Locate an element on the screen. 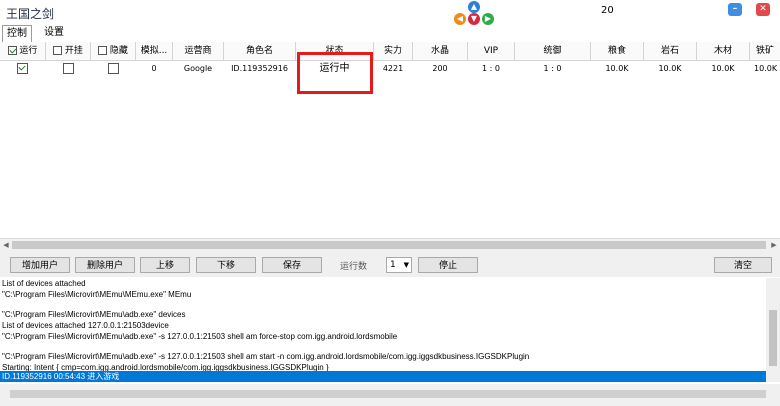  cell-sim: 0 is located at coordinates (154, 68).